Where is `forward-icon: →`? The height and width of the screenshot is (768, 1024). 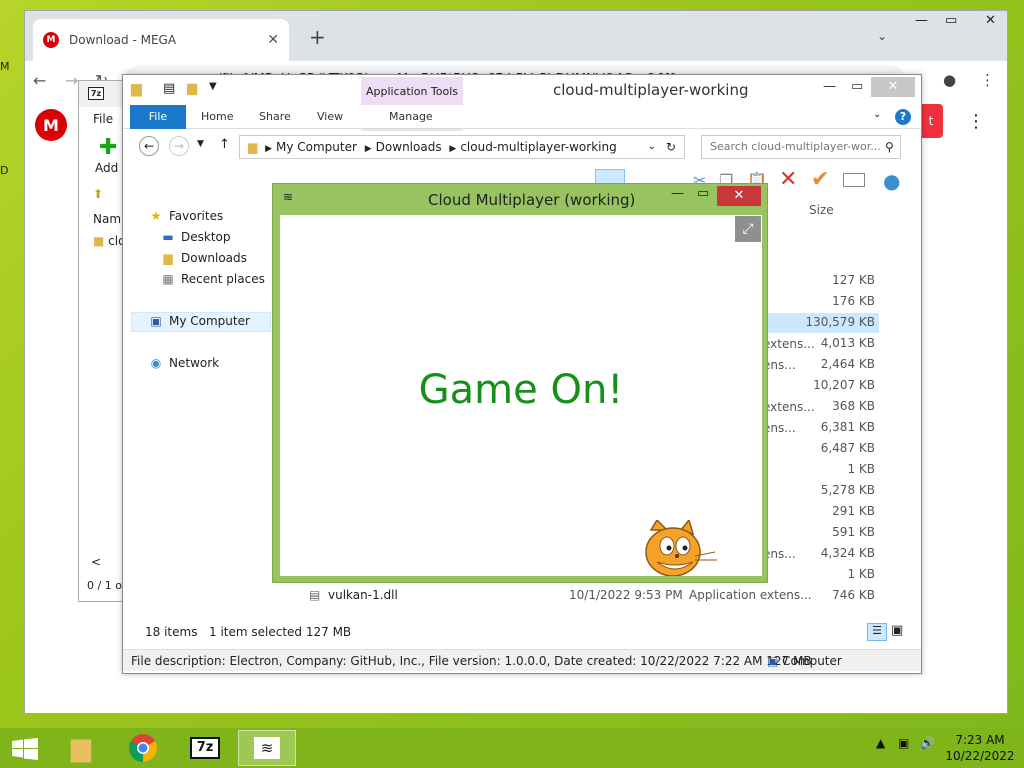
forward-icon: → is located at coordinates (179, 146).